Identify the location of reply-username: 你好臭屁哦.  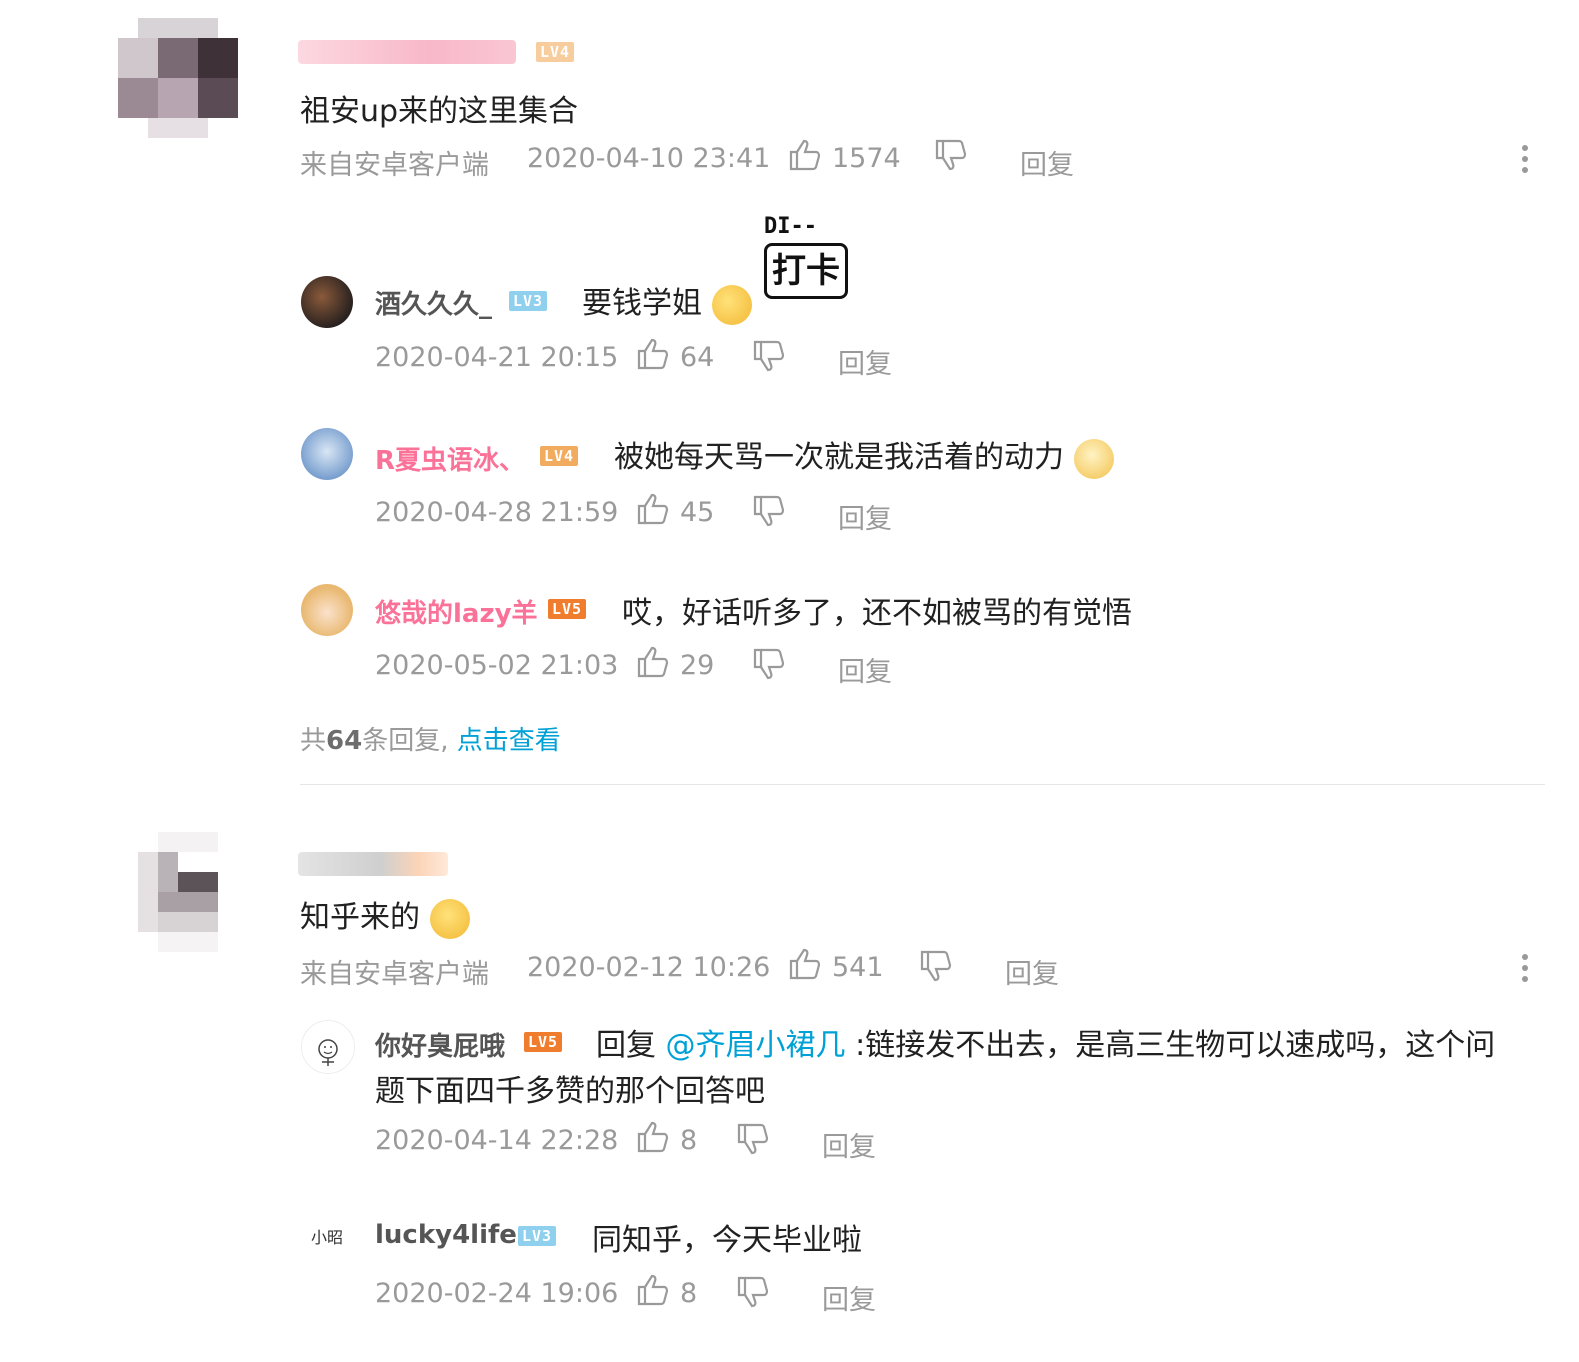
(440, 1044).